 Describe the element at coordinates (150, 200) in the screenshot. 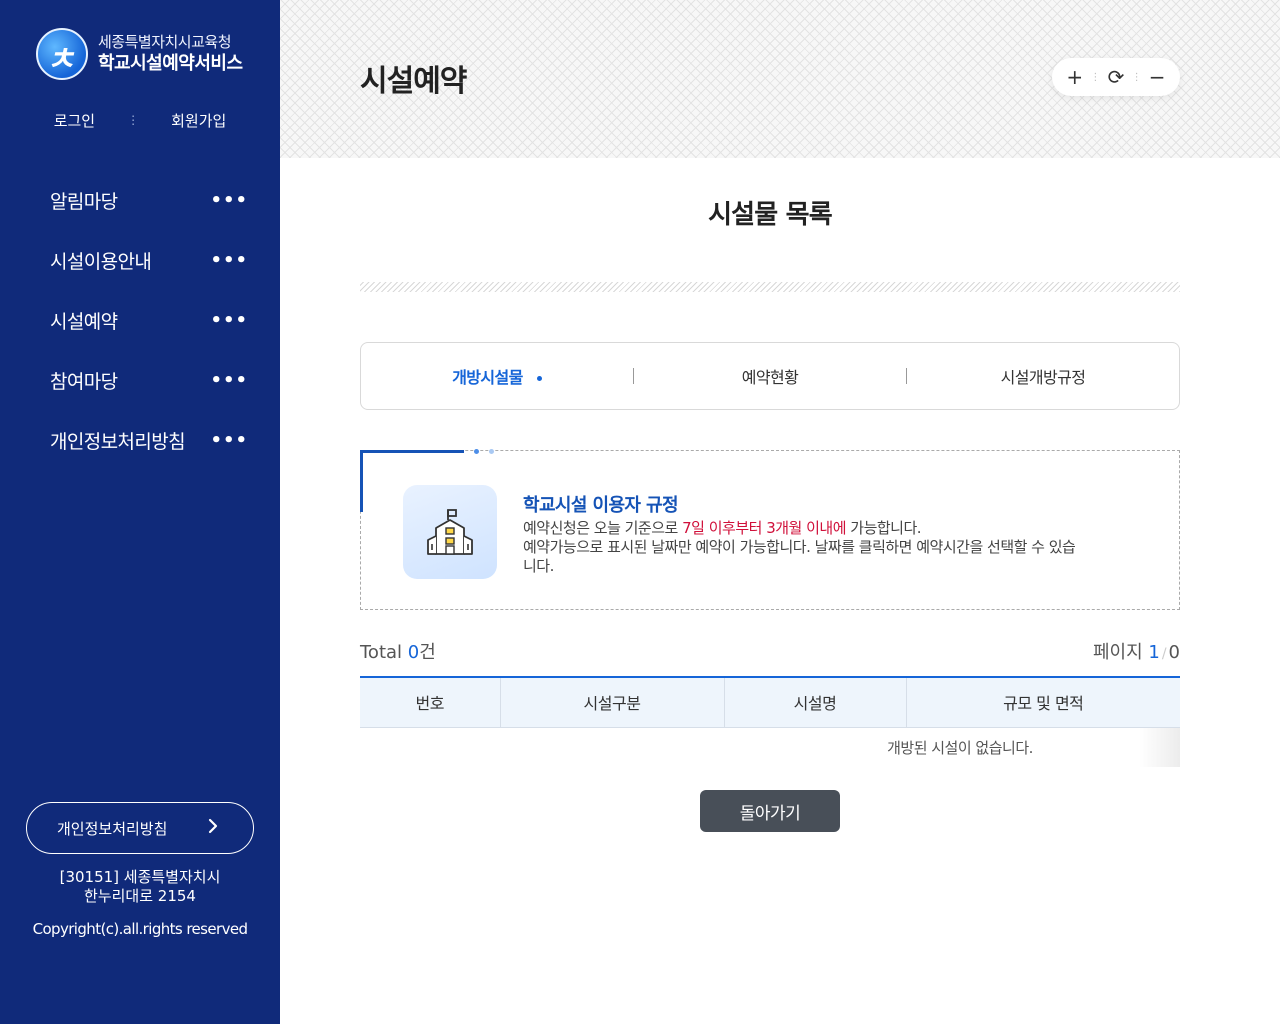

I see `sidebar-item-notice-board: 알림마당 •••` at that location.